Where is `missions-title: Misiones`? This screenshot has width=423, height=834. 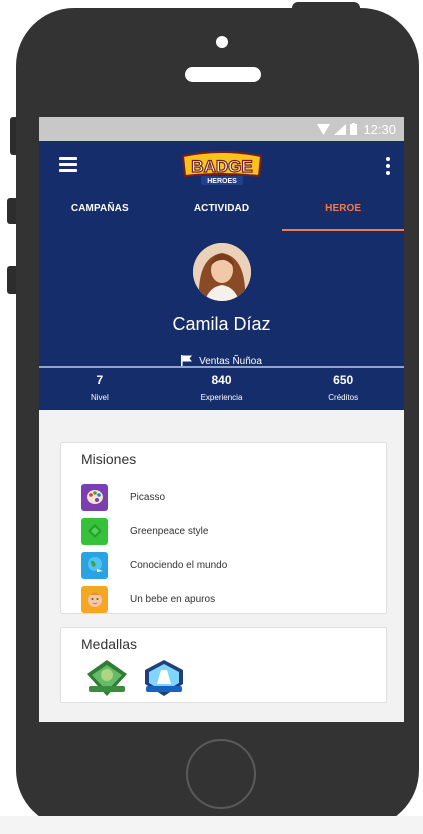 missions-title: Misiones is located at coordinates (109, 459).